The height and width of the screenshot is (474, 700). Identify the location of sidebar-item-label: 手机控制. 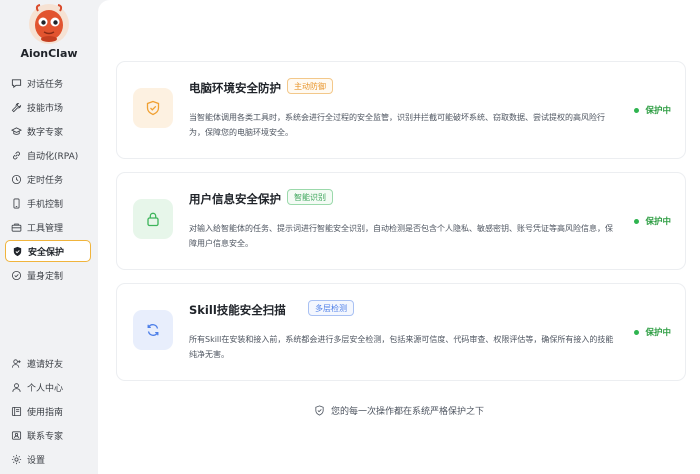
(45, 204).